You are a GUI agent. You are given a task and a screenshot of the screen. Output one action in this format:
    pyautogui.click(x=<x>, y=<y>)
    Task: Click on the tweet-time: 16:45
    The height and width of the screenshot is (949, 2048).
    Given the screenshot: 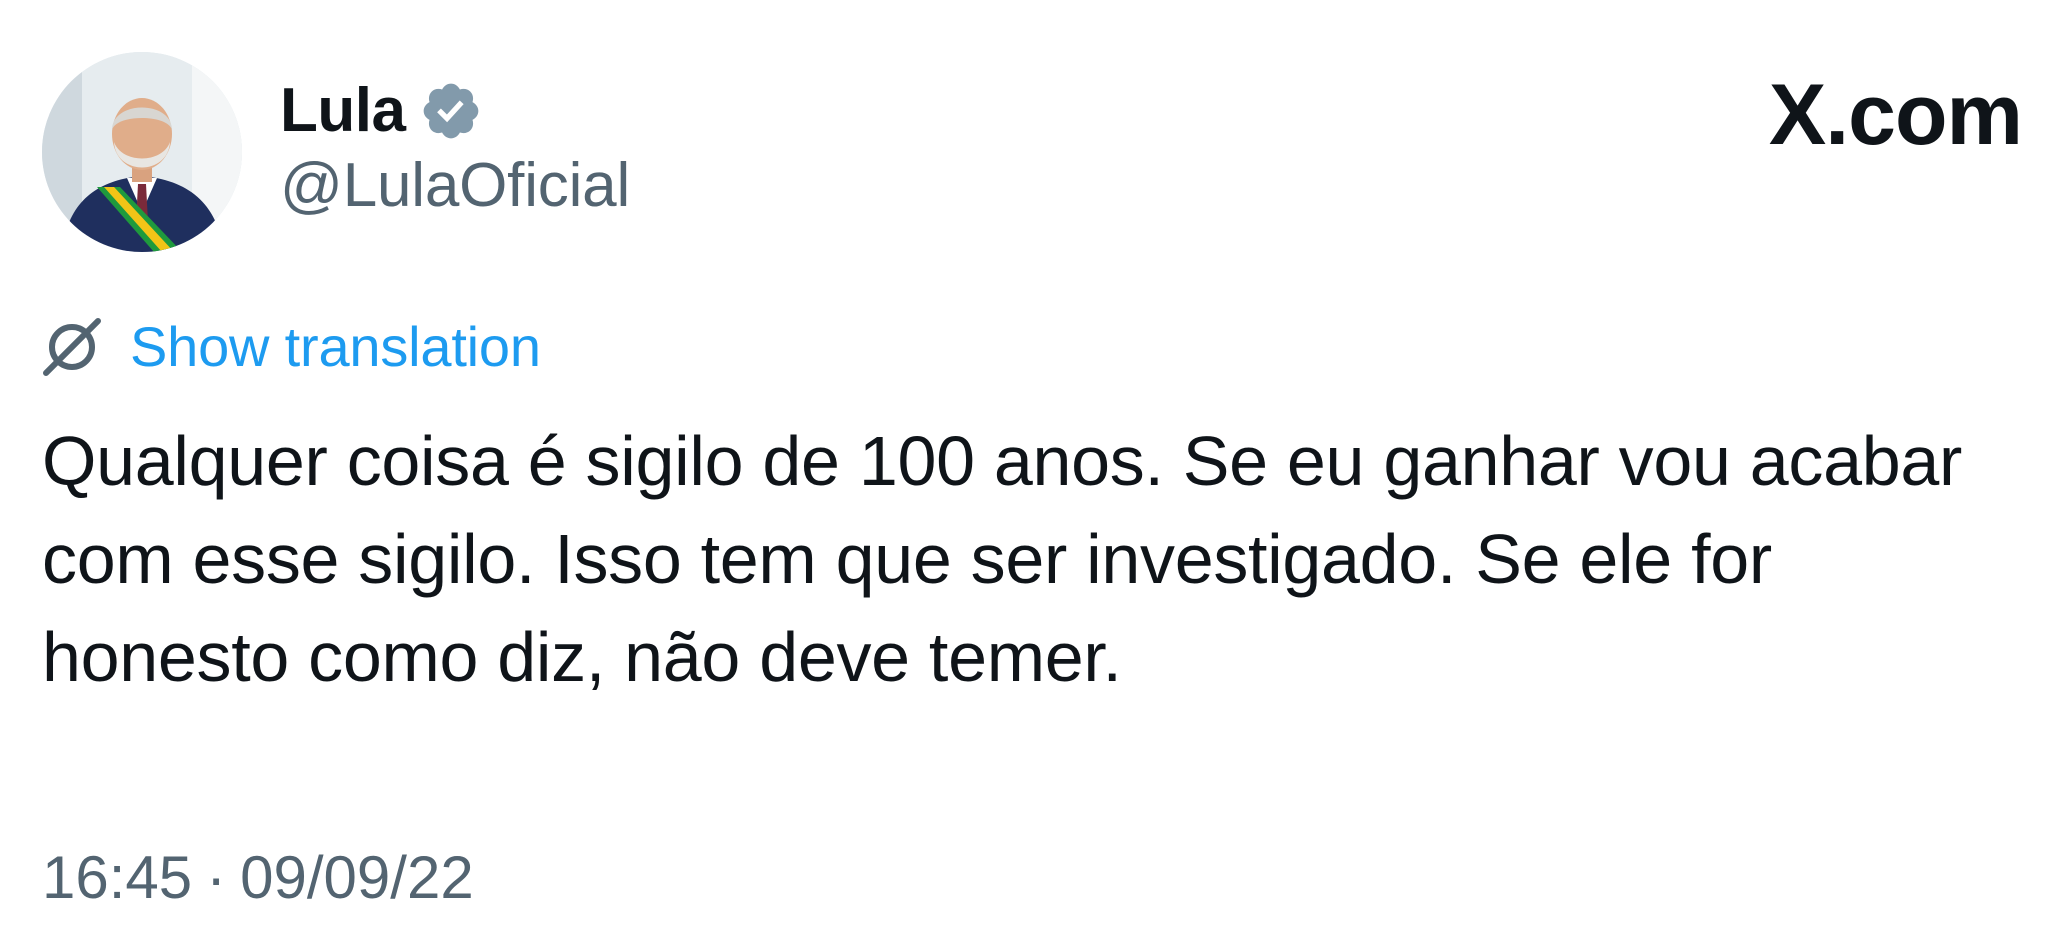 What is the action you would take?
    pyautogui.click(x=117, y=877)
    